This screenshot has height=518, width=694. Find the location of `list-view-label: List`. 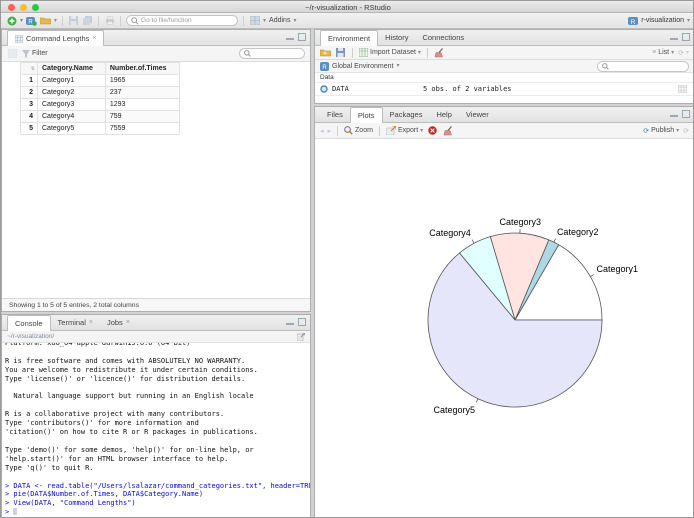

list-view-label: List is located at coordinates (664, 52).